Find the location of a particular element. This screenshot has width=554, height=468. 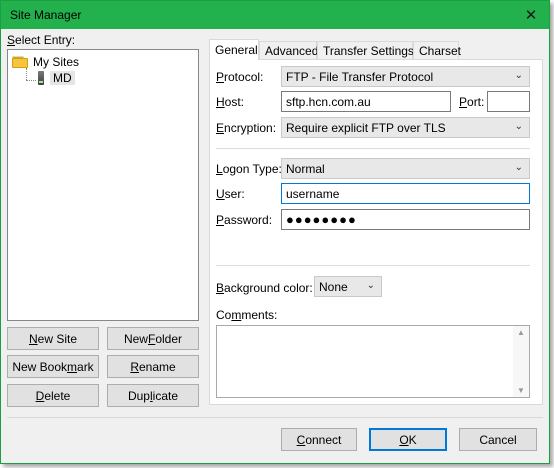

select-entry-accel: S is located at coordinates (11, 40).